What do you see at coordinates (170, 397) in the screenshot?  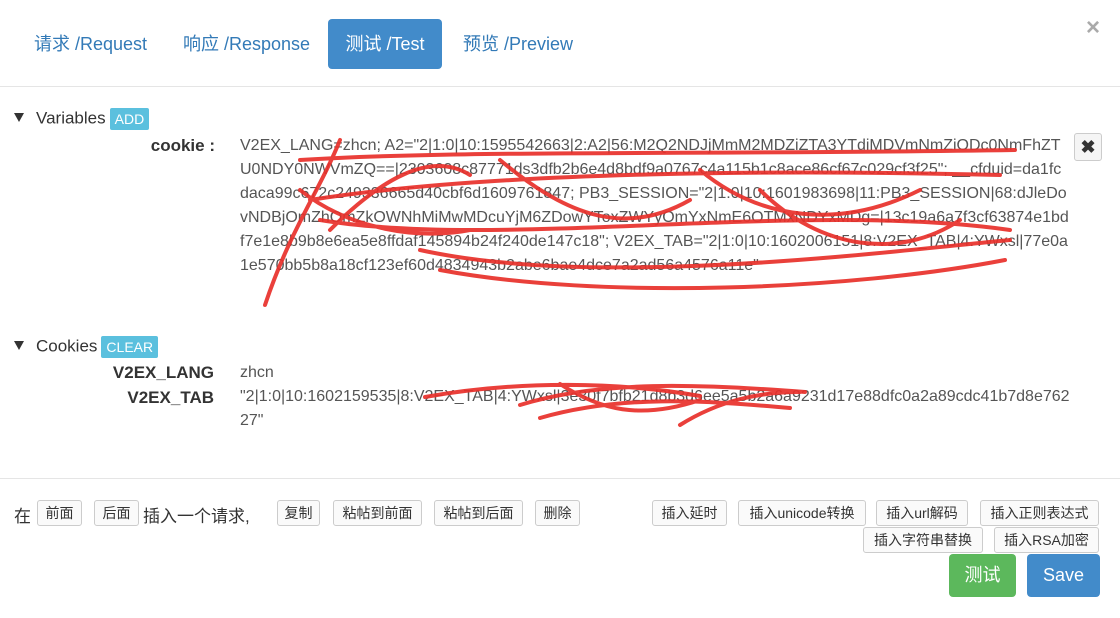 I see `cookie-key: V2EX_TAB` at bounding box center [170, 397].